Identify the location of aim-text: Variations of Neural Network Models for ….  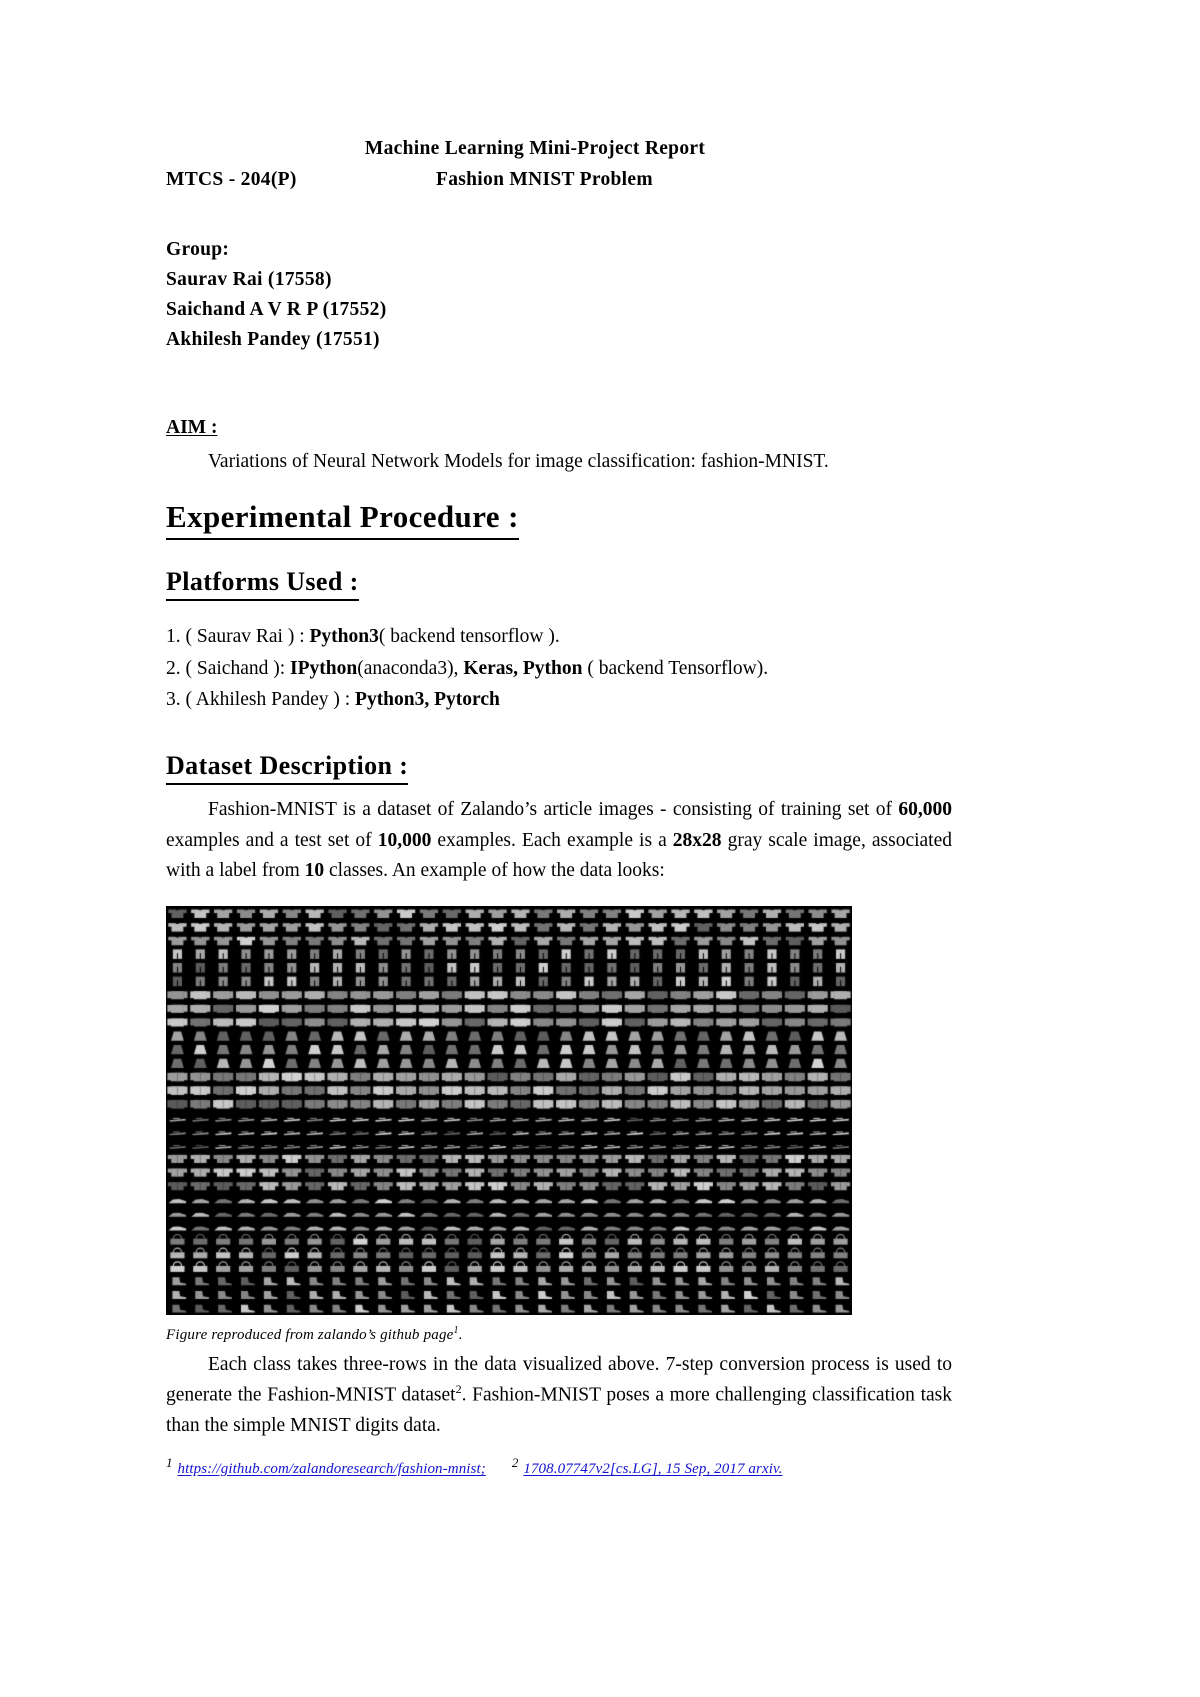
(518, 461).